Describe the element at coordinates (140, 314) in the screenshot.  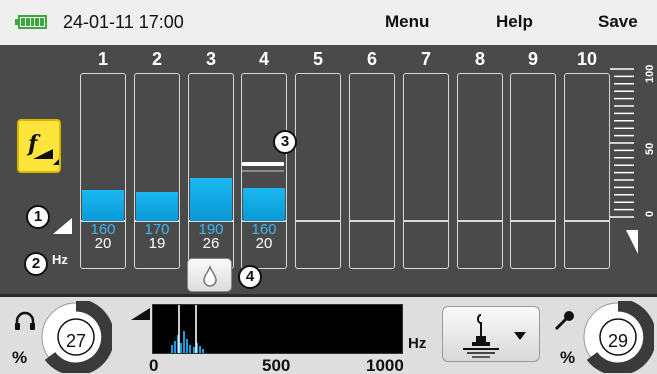
I see `spectrum-slope-icon` at that location.